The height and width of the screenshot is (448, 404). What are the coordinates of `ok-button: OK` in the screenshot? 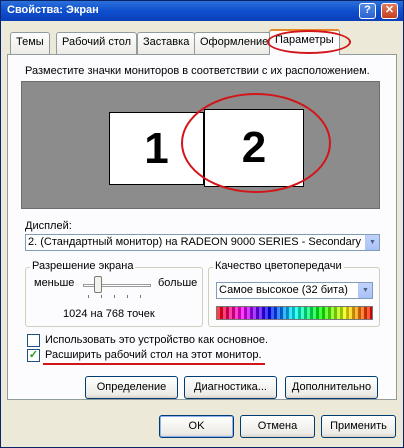 It's located at (196, 426).